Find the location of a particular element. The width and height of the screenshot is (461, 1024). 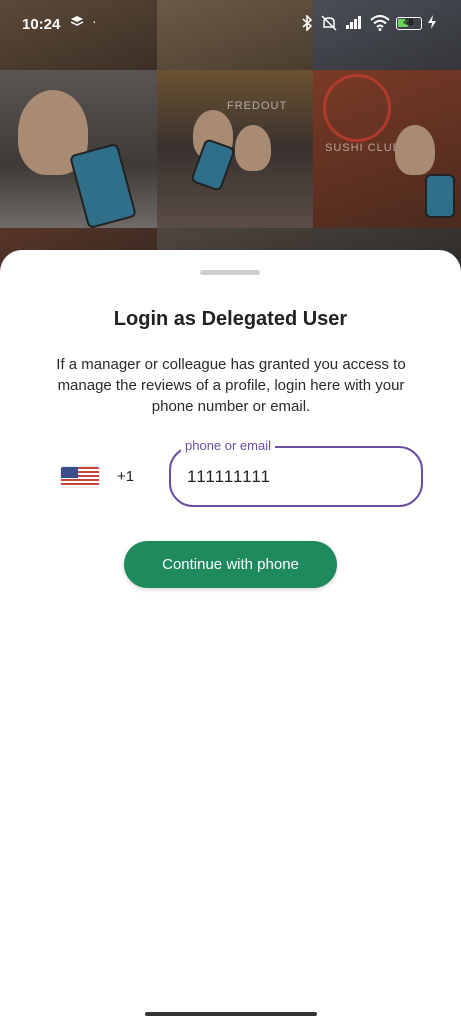

battery-icon: 48 is located at coordinates (409, 23).